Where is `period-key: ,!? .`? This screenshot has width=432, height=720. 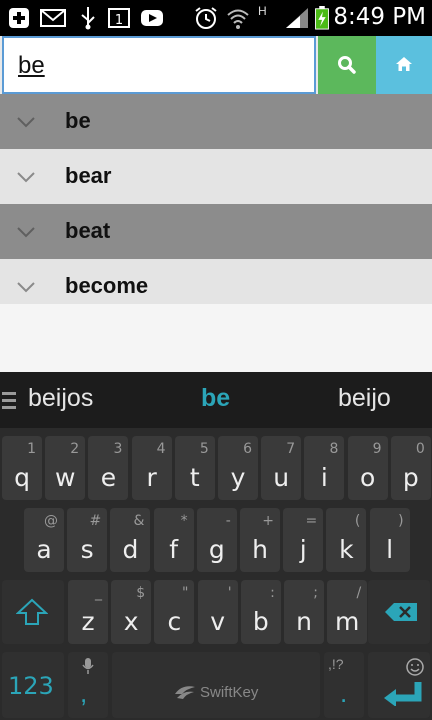
period-key: ,!? . is located at coordinates (344, 685).